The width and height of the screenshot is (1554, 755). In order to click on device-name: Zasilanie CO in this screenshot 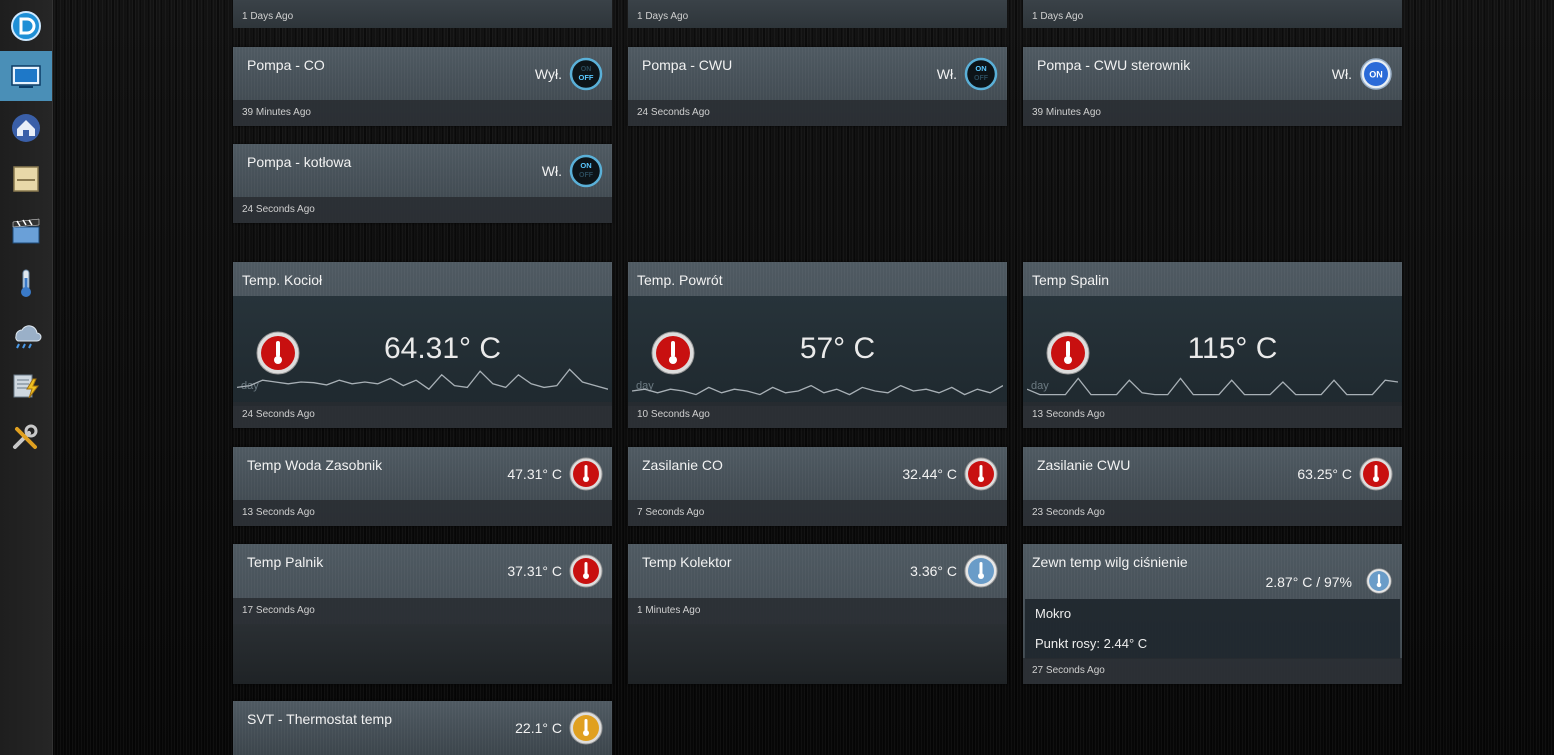, I will do `click(682, 465)`.